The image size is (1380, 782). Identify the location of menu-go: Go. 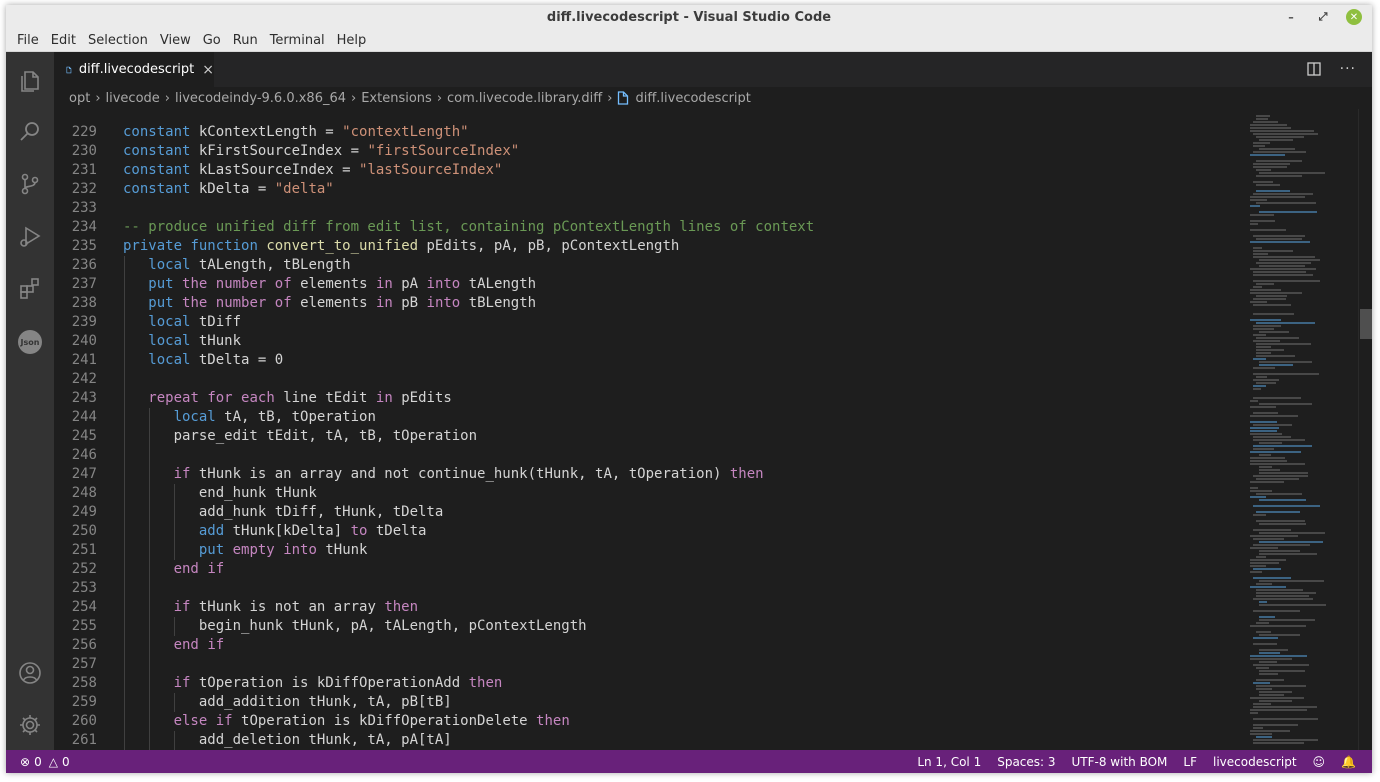
(212, 40).